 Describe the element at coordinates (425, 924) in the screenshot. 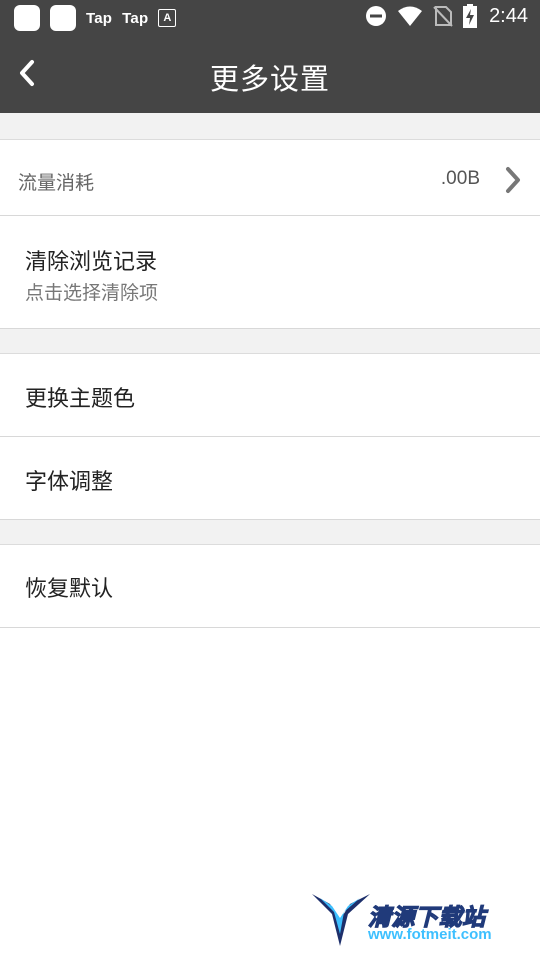

I see `watermark: 清源下载站 www.fotmeit.com` at that location.